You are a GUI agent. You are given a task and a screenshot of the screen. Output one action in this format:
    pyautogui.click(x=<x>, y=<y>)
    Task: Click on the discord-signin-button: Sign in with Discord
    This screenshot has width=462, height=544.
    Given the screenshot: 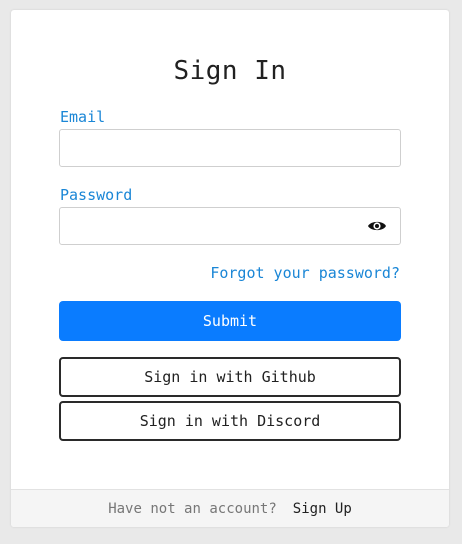 What is the action you would take?
    pyautogui.click(x=230, y=421)
    